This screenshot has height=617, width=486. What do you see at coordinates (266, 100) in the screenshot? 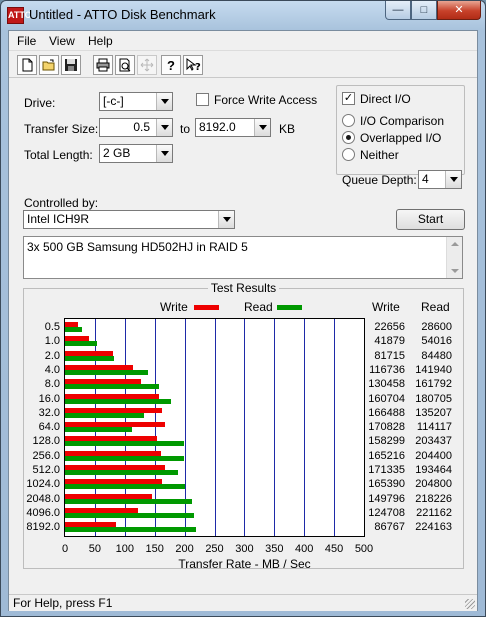
I see `force-write-label: Force Write Access` at bounding box center [266, 100].